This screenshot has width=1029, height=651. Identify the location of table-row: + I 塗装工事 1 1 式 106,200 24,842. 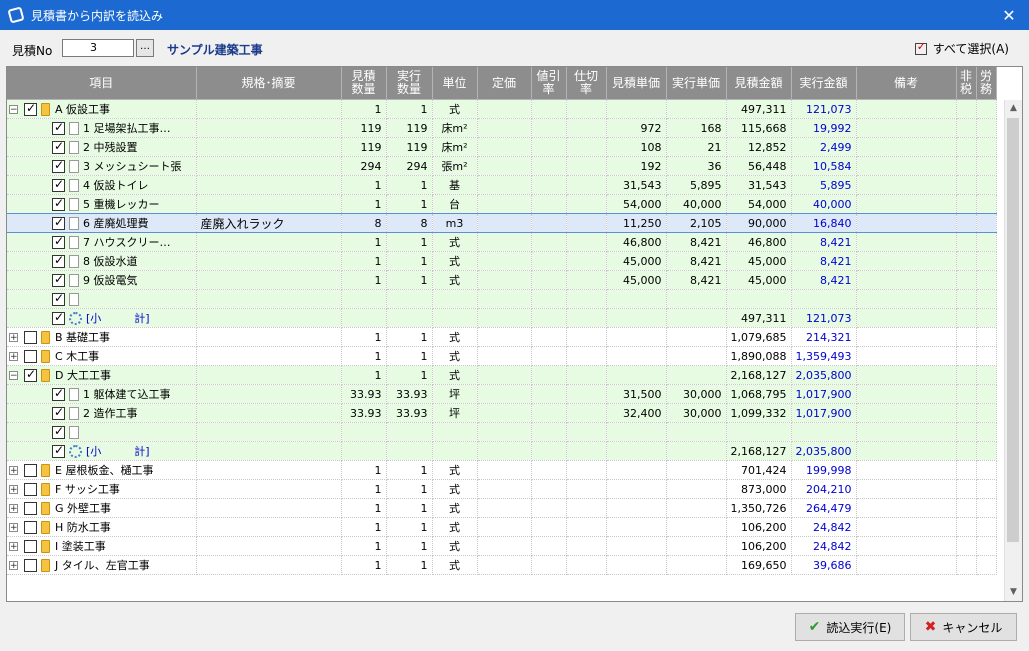
(502, 546).